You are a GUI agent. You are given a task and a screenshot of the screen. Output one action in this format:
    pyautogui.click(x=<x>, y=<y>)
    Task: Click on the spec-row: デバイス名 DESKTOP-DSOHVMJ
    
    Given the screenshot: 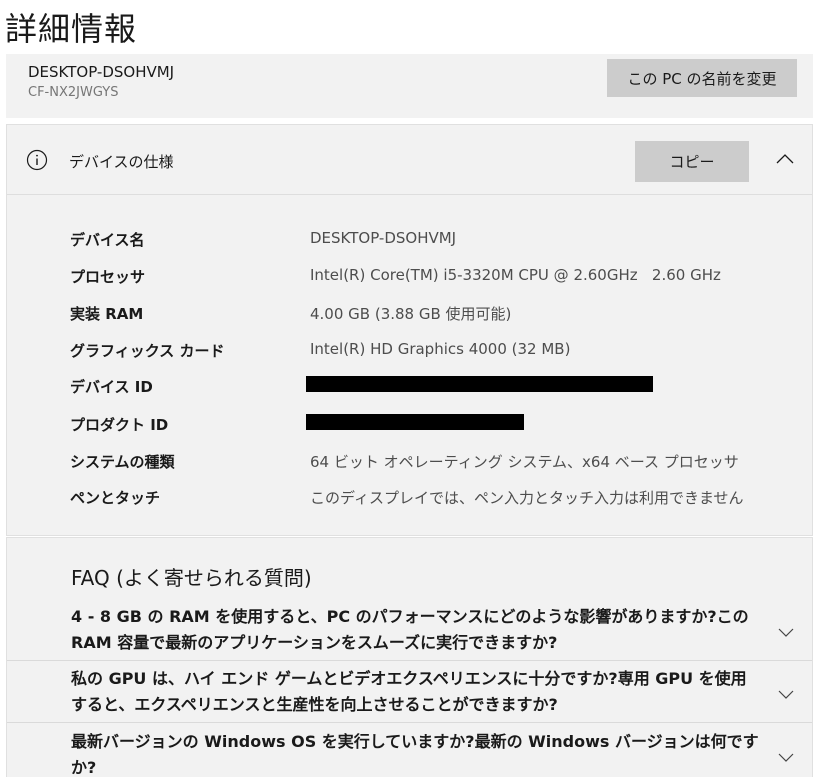 What is the action you would take?
    pyautogui.click(x=409, y=239)
    